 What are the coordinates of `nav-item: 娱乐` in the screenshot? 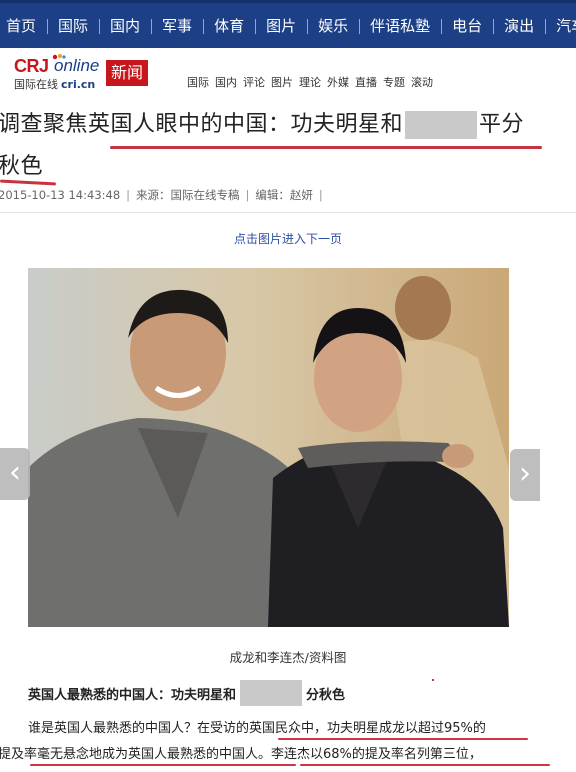 It's located at (333, 25).